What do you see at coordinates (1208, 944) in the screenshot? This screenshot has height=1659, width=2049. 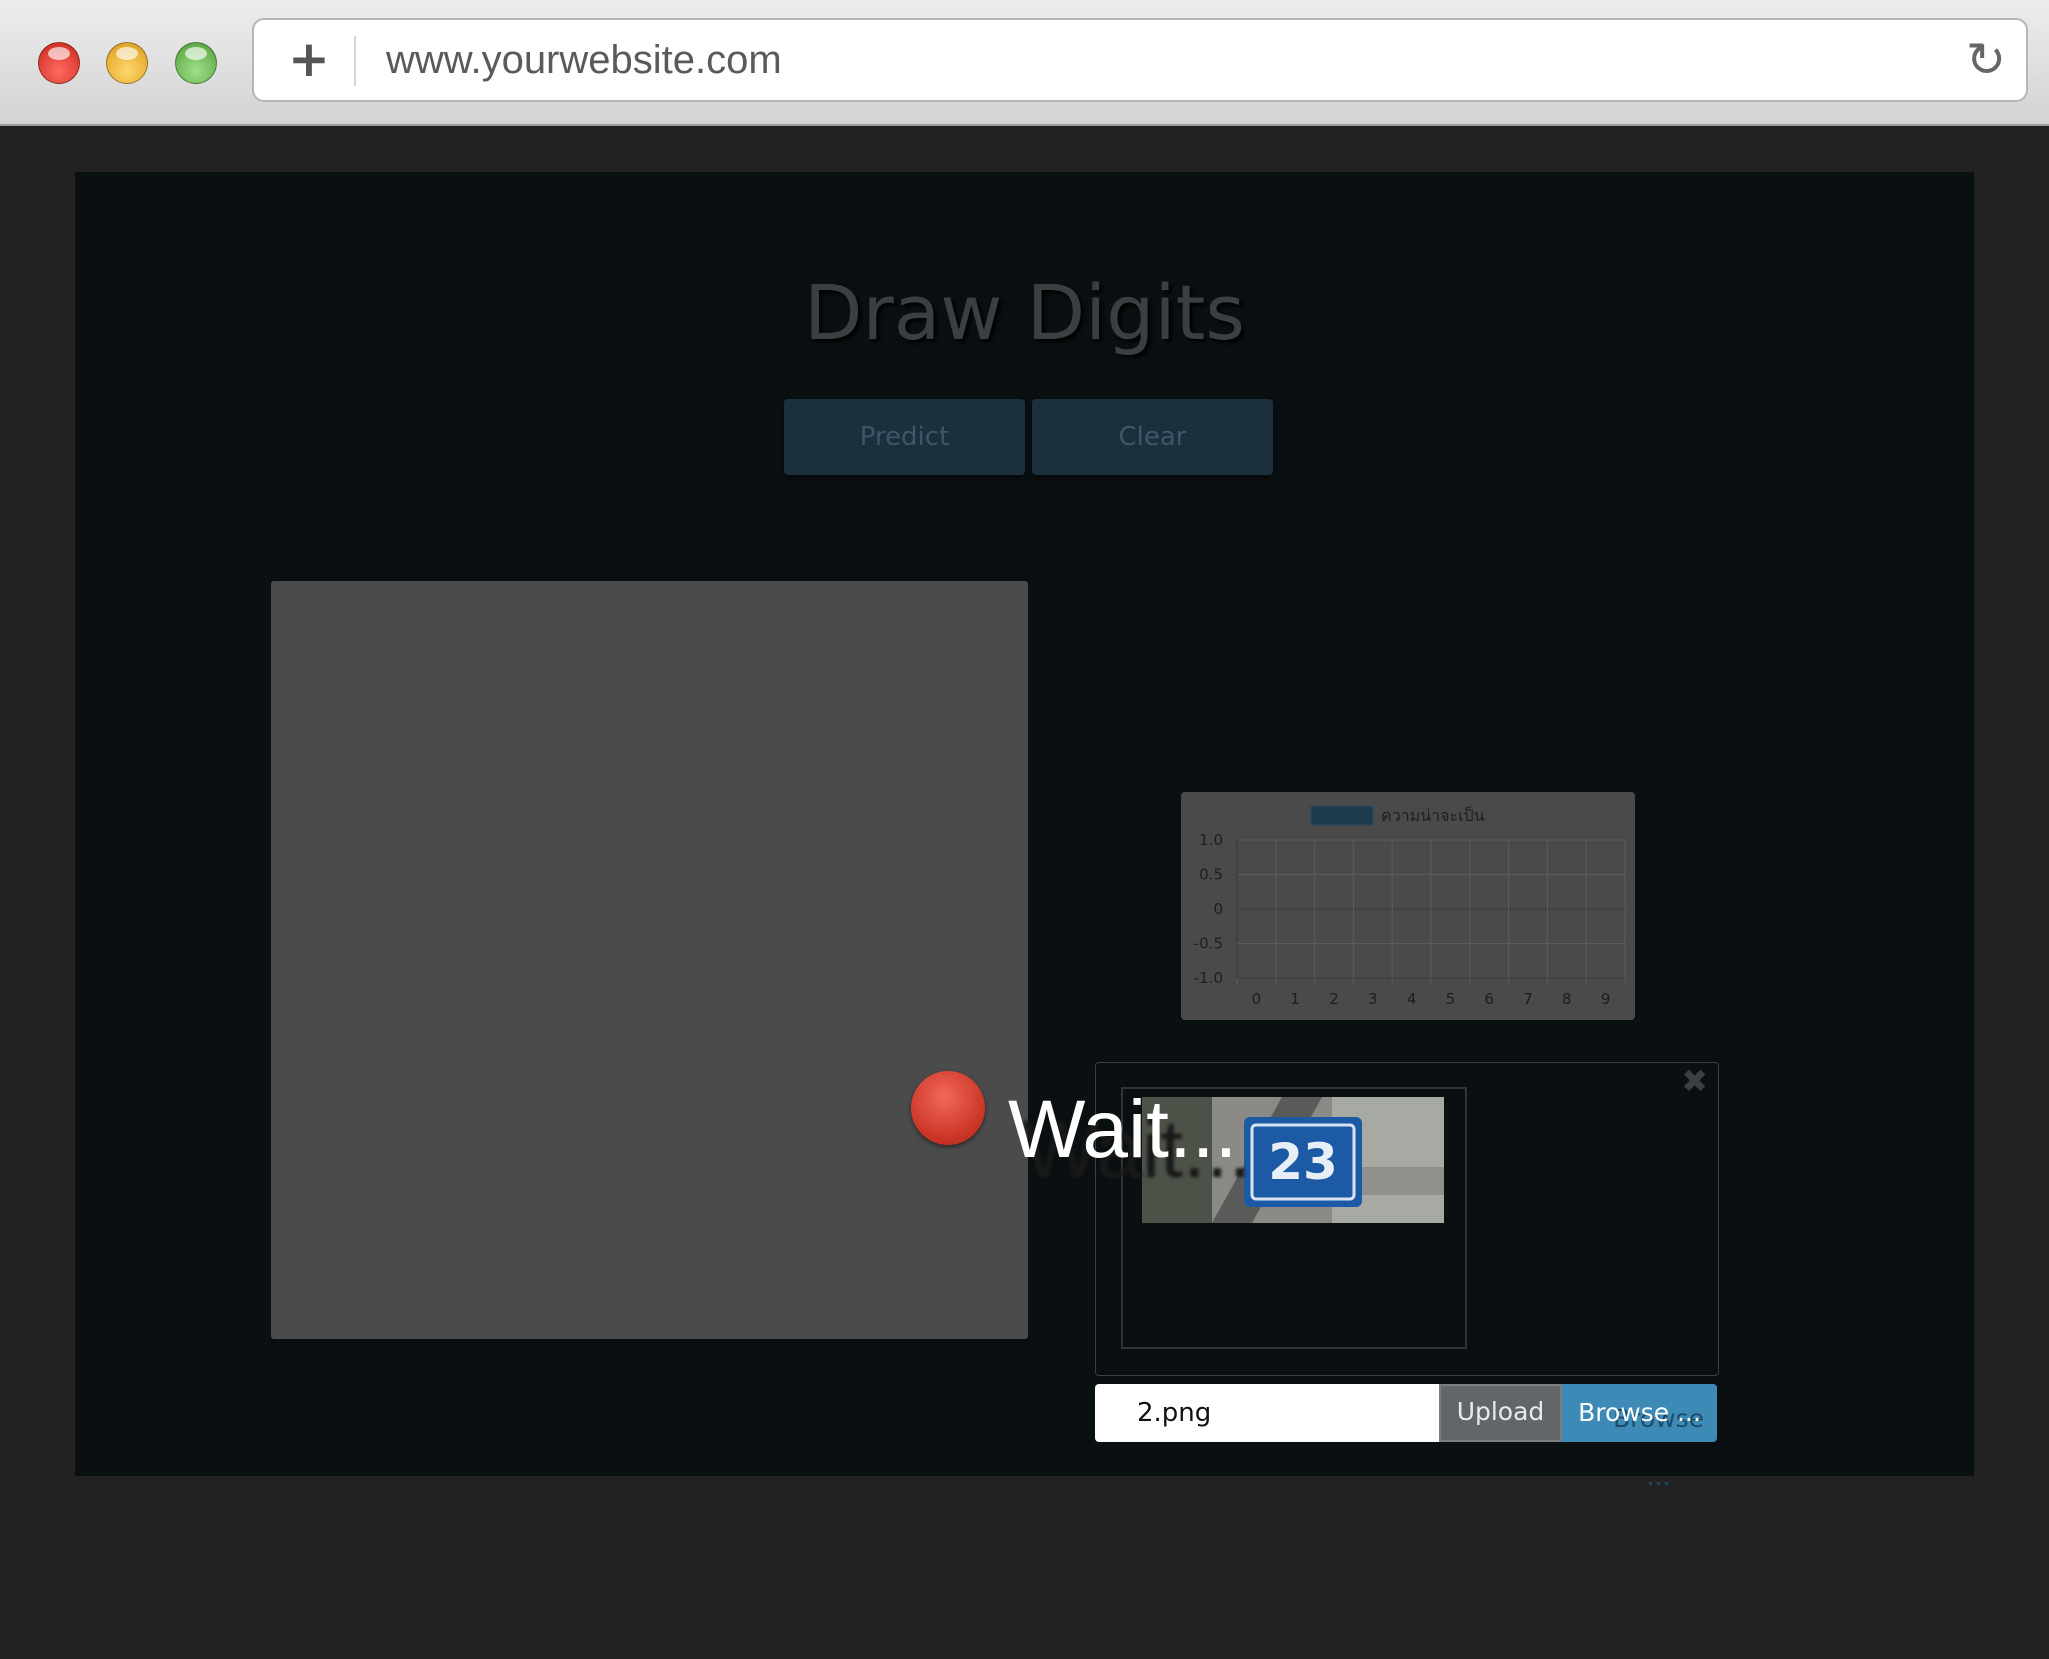 I see `y-tick-label: -0.5` at bounding box center [1208, 944].